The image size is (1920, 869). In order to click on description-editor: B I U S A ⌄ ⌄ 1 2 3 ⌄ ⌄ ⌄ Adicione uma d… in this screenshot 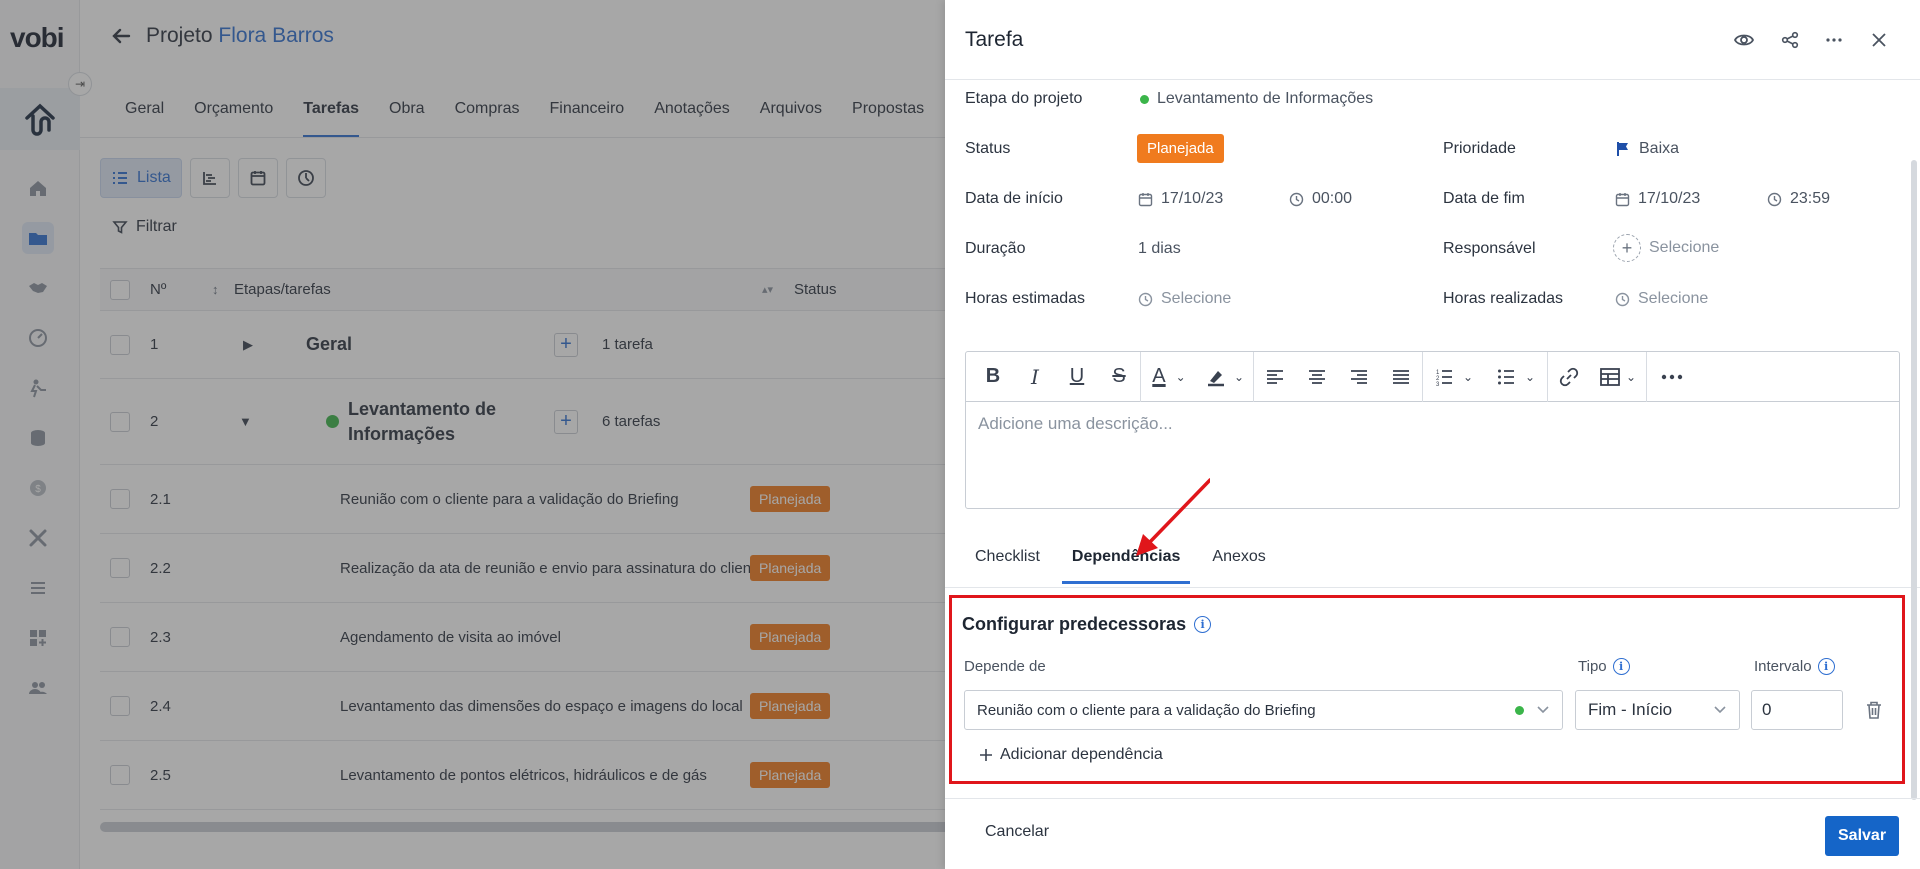, I will do `click(1432, 430)`.